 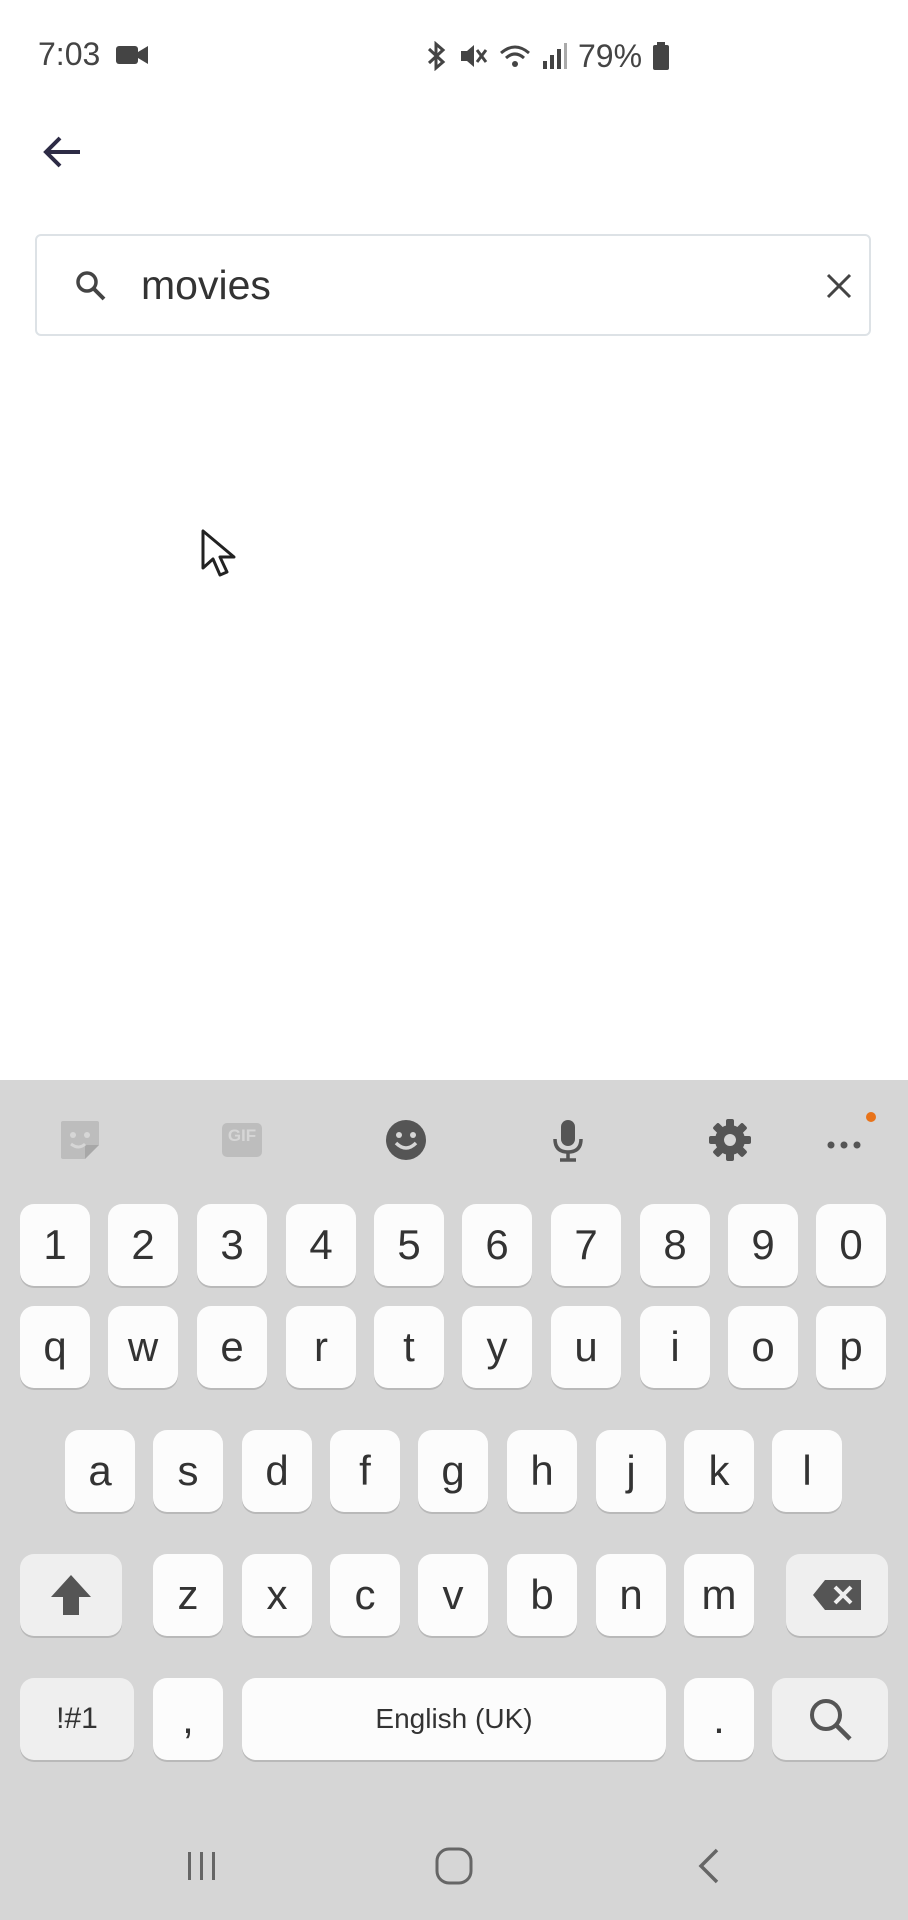 What do you see at coordinates (497, 1245) in the screenshot?
I see `key-6: 6` at bounding box center [497, 1245].